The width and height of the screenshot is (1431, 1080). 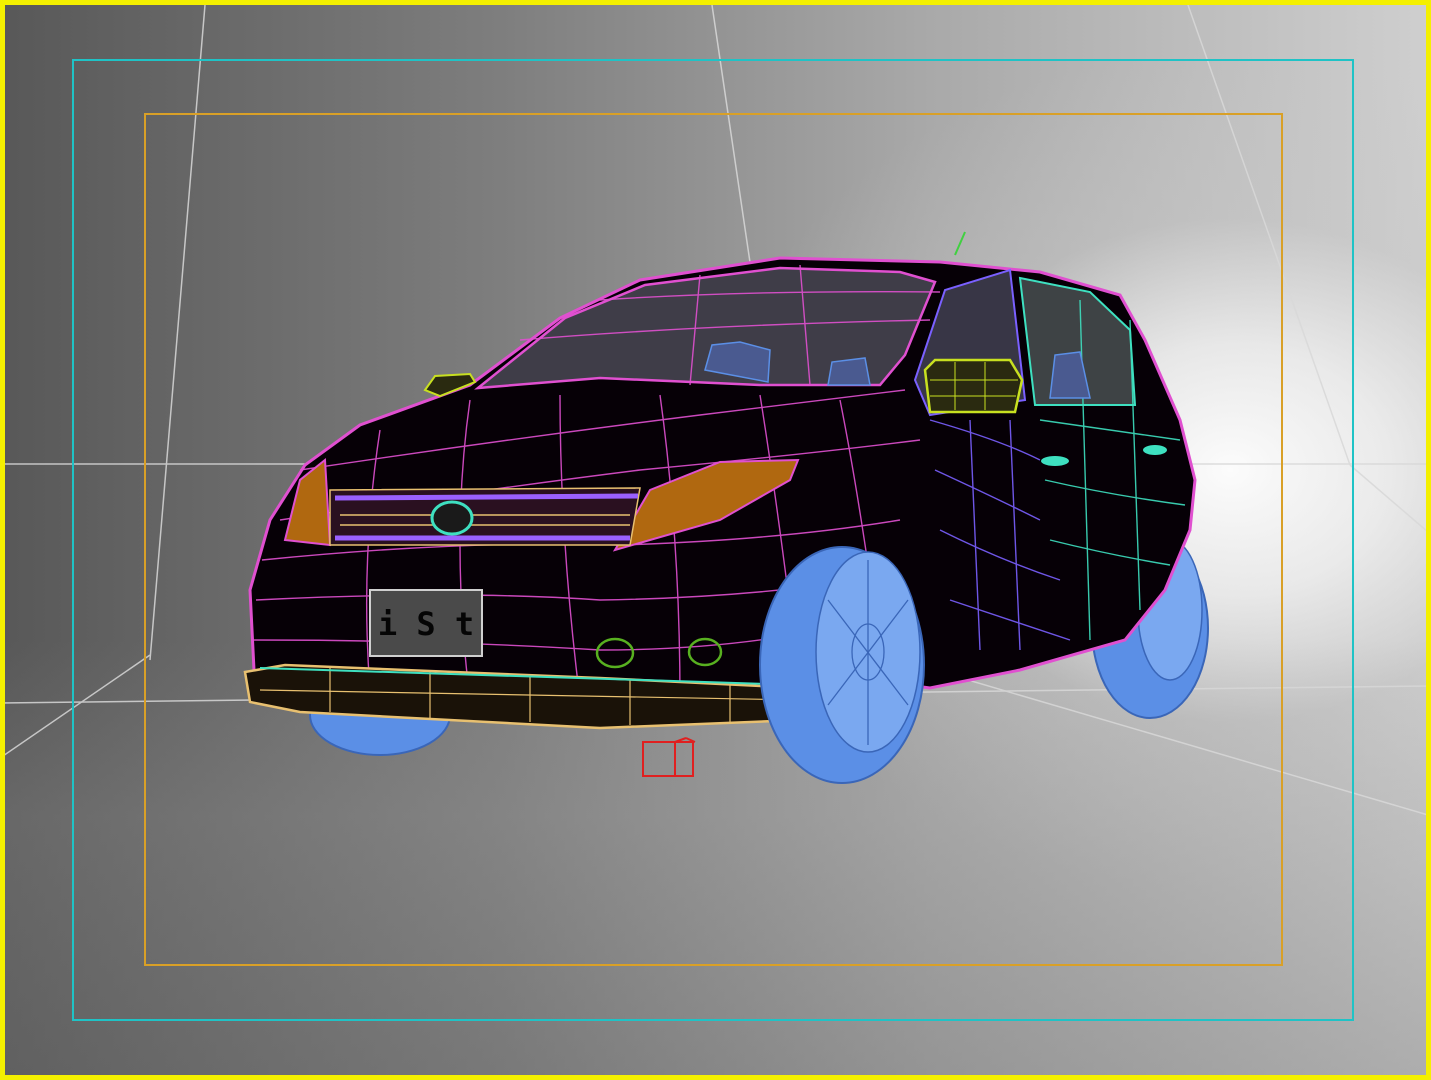 What do you see at coordinates (485, 516) in the screenshot?
I see `front-grille` at bounding box center [485, 516].